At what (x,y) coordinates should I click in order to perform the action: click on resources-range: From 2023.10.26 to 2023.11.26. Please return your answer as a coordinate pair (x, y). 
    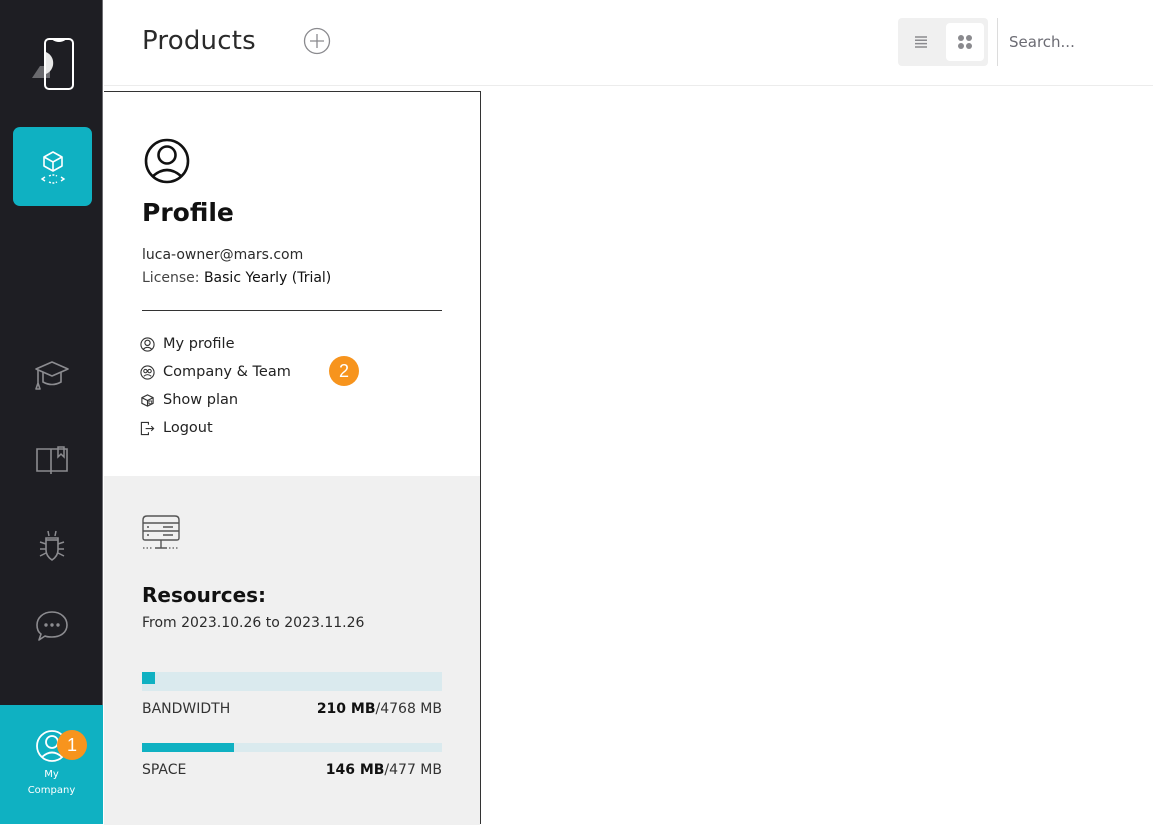
    Looking at the image, I should click on (253, 623).